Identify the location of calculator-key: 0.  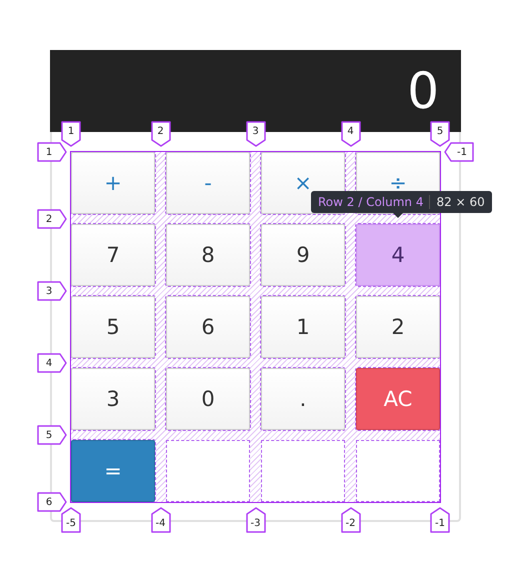
(208, 399).